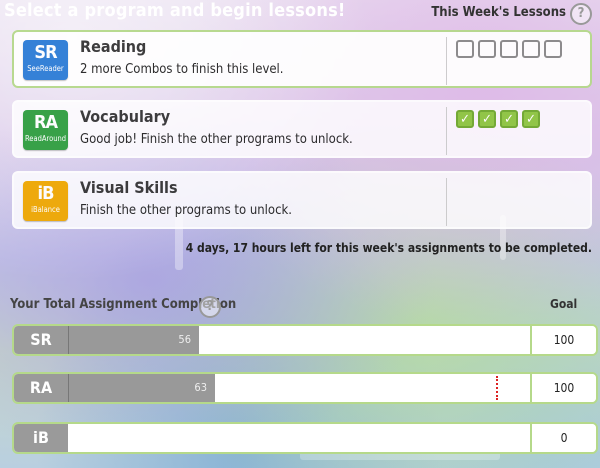 The height and width of the screenshot is (468, 600). Describe the element at coordinates (497, 388) in the screenshot. I see `goal-marker` at that location.